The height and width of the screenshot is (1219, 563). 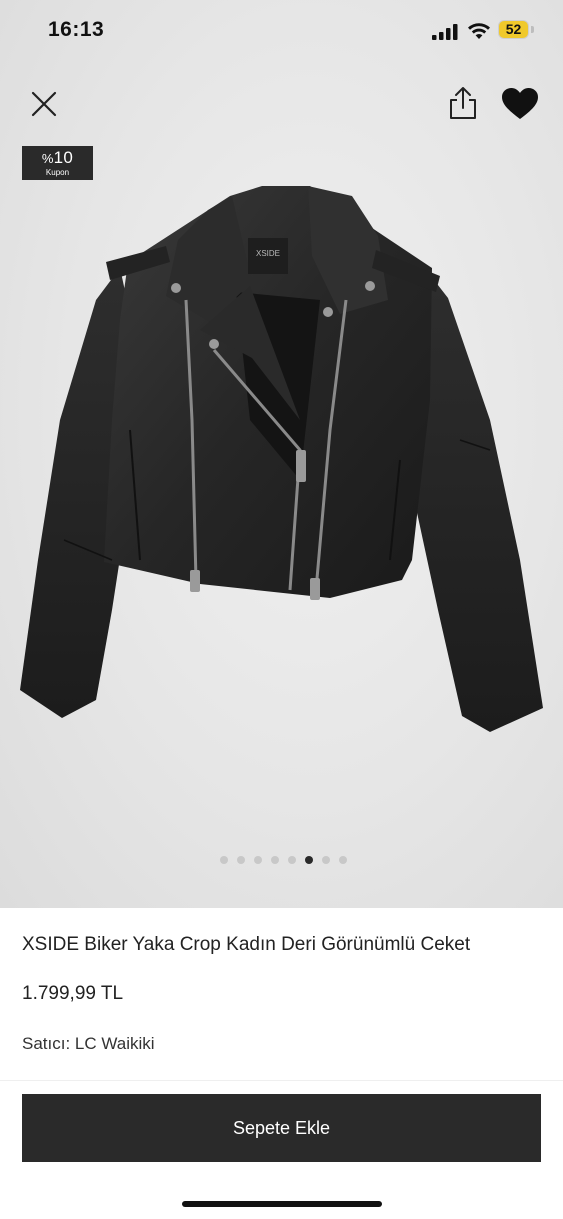 What do you see at coordinates (283, 860) in the screenshot?
I see `gallery-pagination` at bounding box center [283, 860].